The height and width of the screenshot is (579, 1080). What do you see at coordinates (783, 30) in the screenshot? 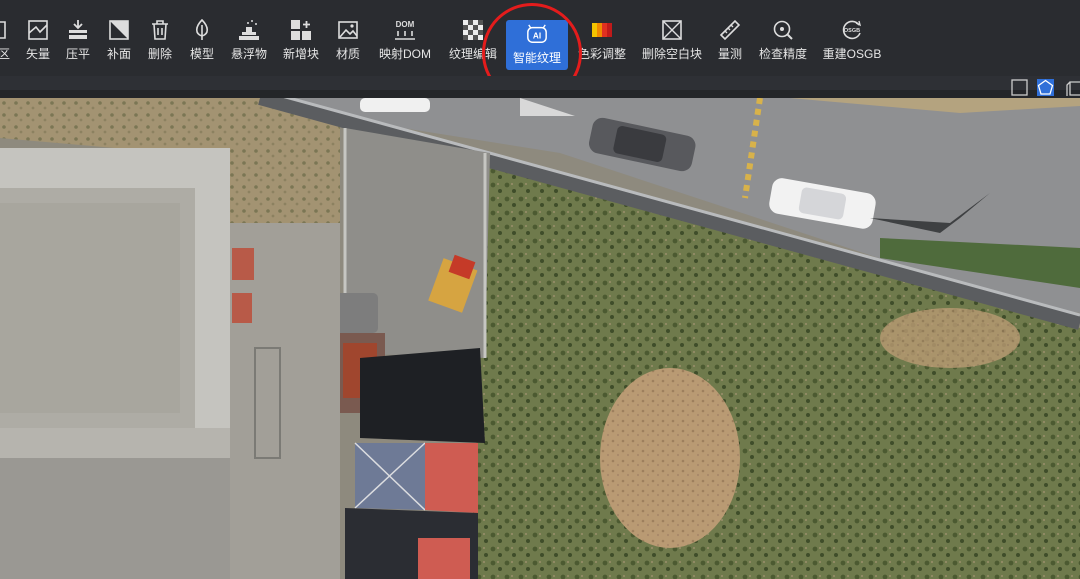
I see `accuracy-icon` at bounding box center [783, 30].